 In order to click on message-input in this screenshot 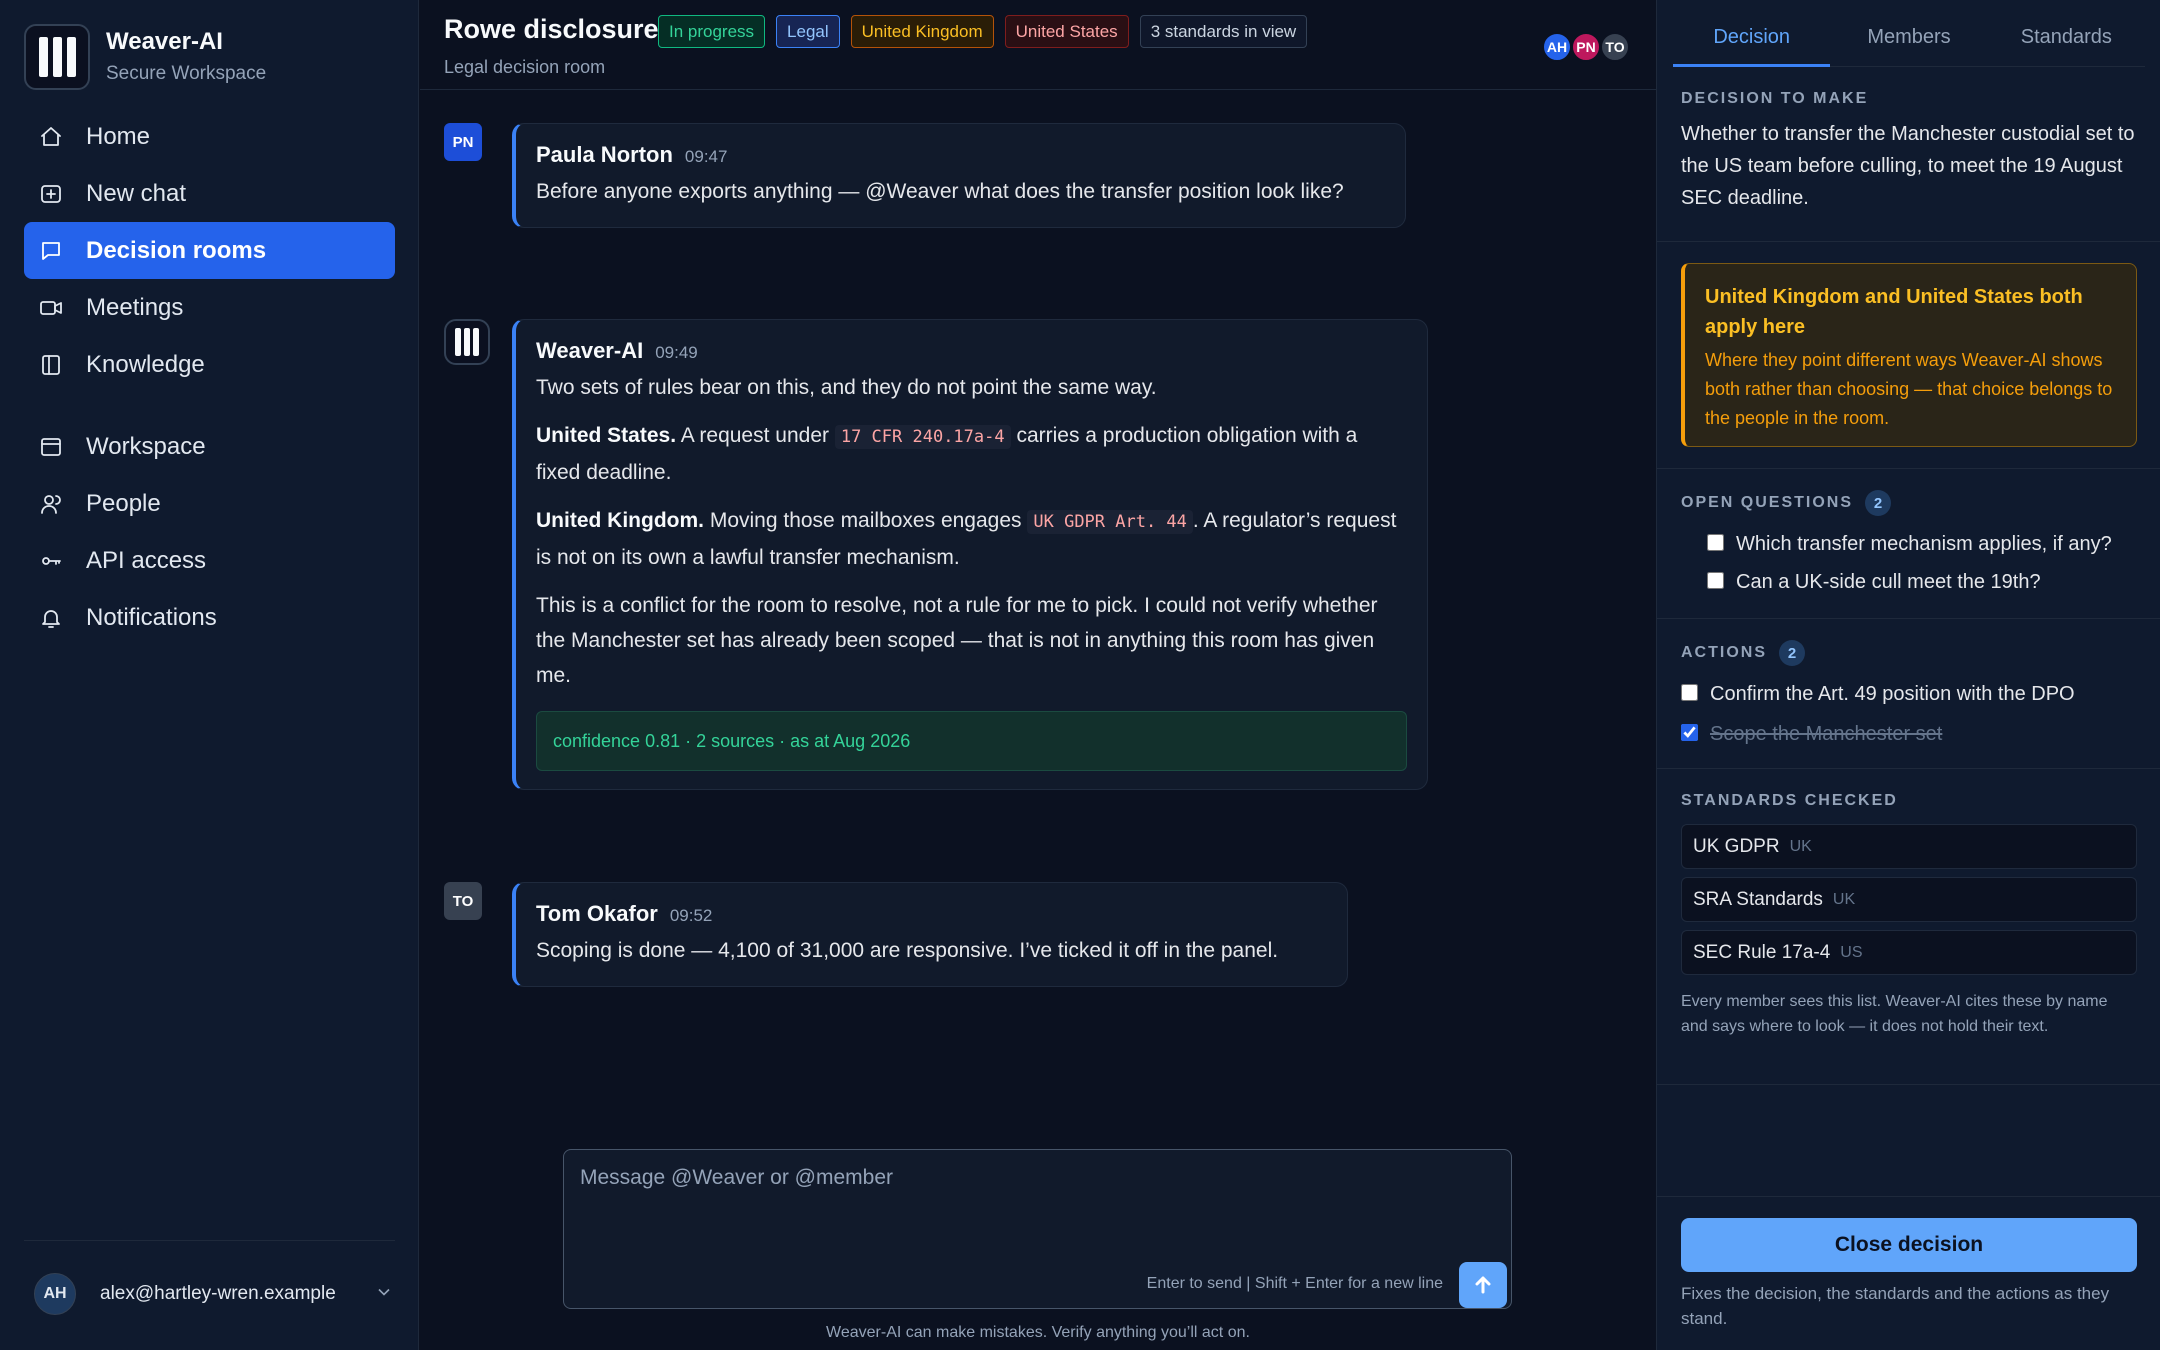, I will do `click(1037, 1205)`.